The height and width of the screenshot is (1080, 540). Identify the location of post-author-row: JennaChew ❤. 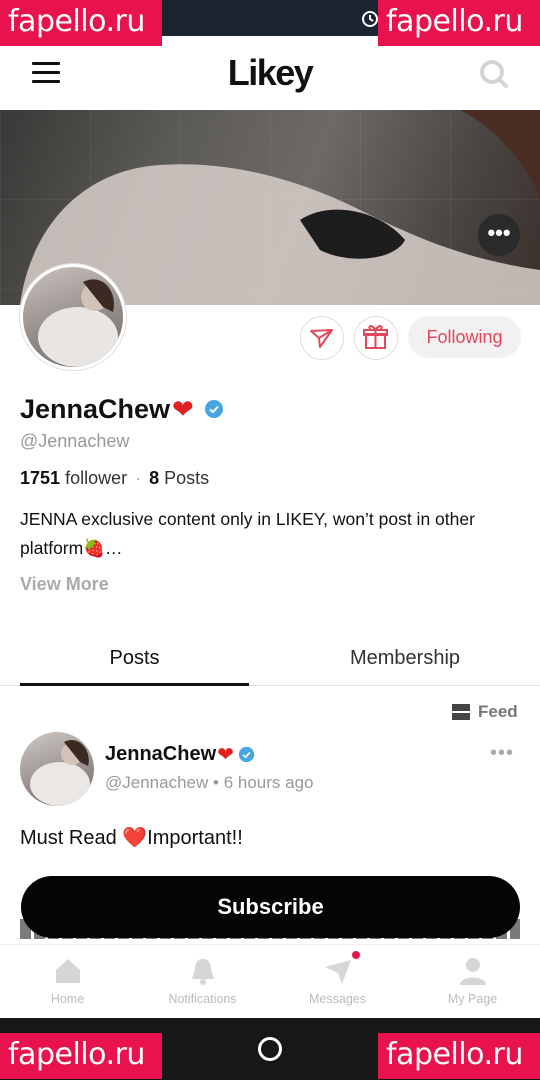
(180, 754).